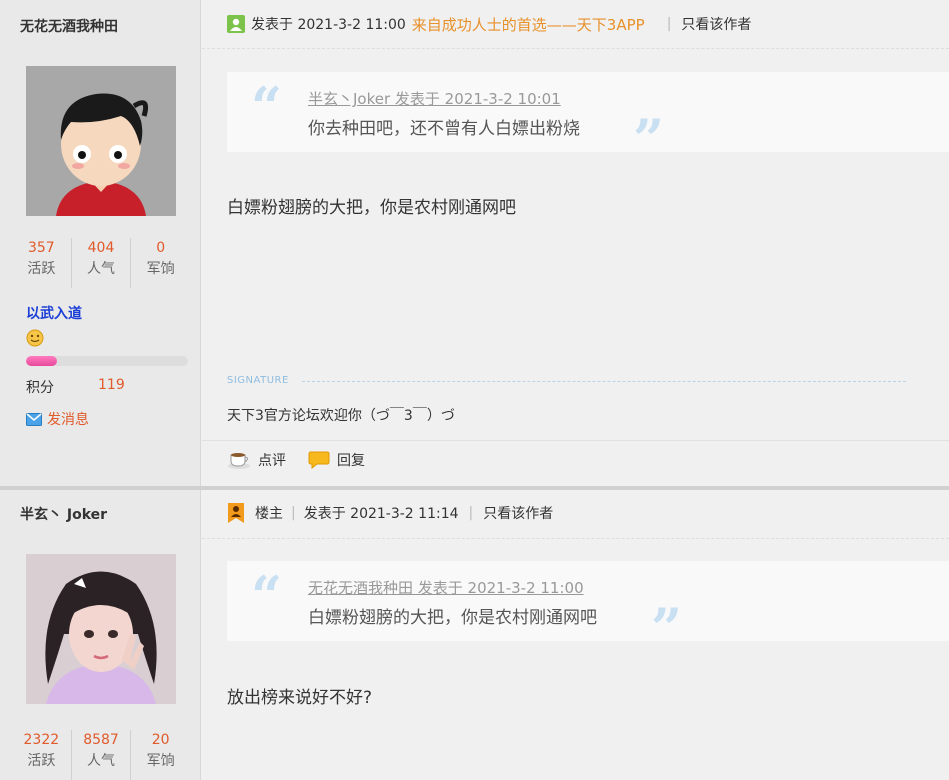  I want to click on quote-source-link: 半玄丶Joker 发表于 2021-3-2 10:01, so click(434, 98).